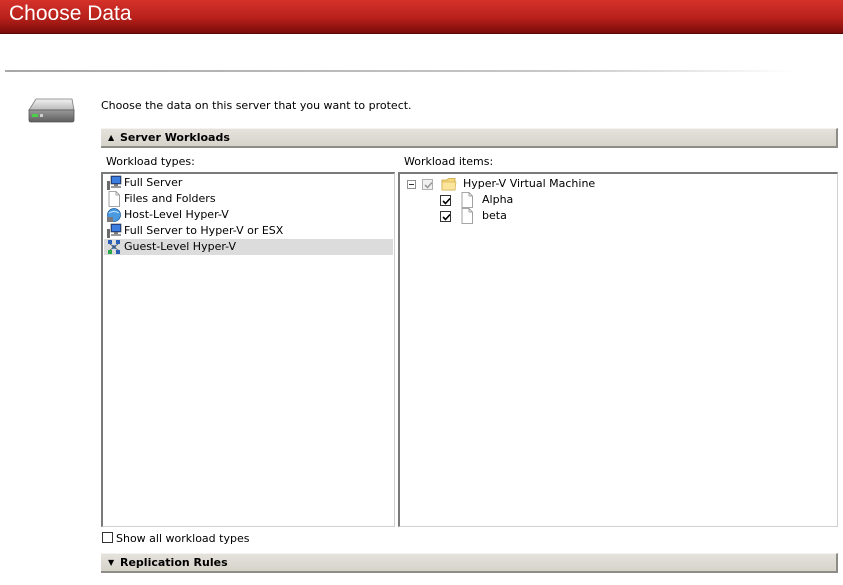 Image resolution: width=843 pixels, height=585 pixels. Describe the element at coordinates (445, 200) in the screenshot. I see `checkbox-alpha` at that location.